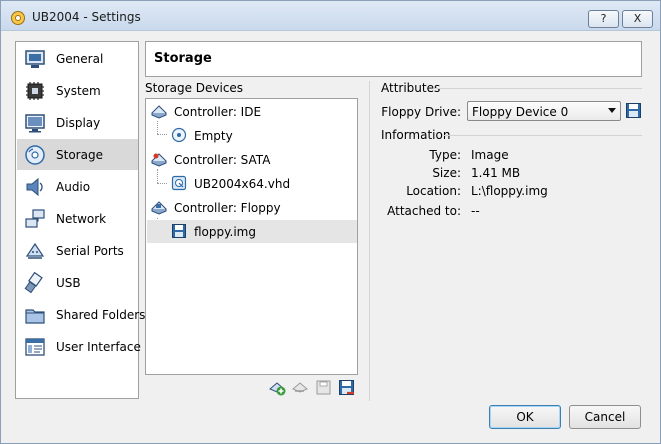  I want to click on chevron-down-icon, so click(612, 110).